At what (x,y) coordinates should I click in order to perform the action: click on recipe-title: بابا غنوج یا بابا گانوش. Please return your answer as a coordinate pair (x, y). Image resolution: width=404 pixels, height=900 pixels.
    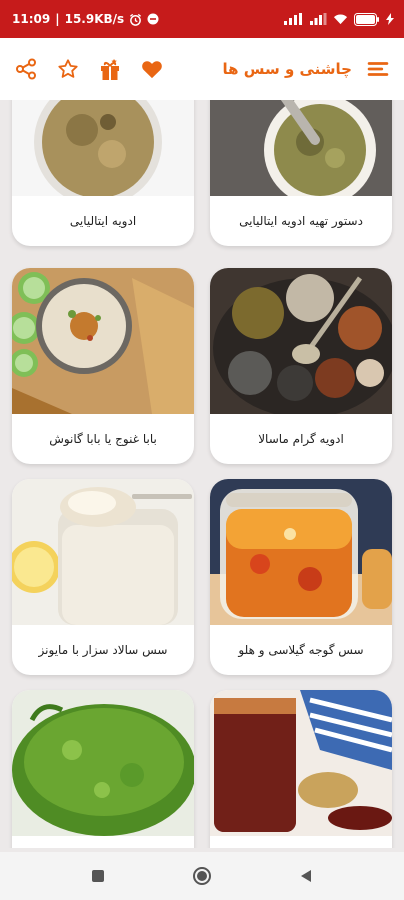
    Looking at the image, I should click on (103, 439).